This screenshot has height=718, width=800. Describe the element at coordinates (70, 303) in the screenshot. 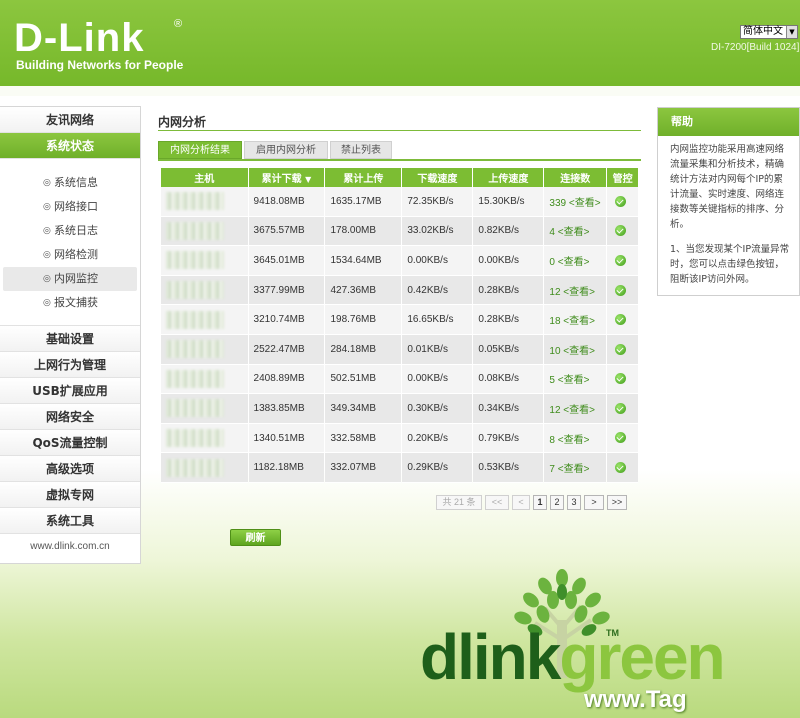

I see `nav-sub-packet-capture: ◎ 报文捕获` at that location.